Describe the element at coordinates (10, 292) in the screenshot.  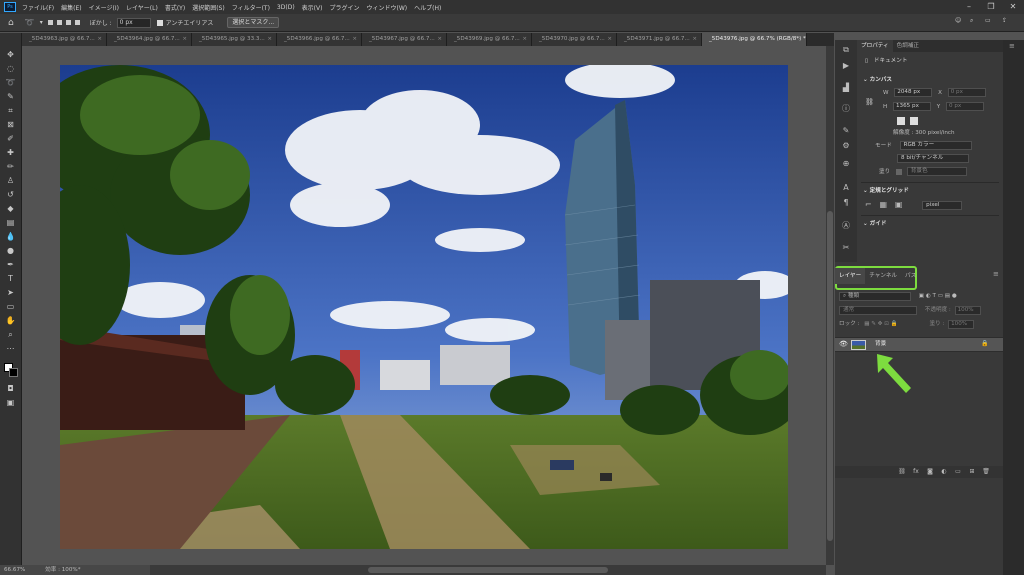
I see `path-select-tool-icon: ➤` at that location.